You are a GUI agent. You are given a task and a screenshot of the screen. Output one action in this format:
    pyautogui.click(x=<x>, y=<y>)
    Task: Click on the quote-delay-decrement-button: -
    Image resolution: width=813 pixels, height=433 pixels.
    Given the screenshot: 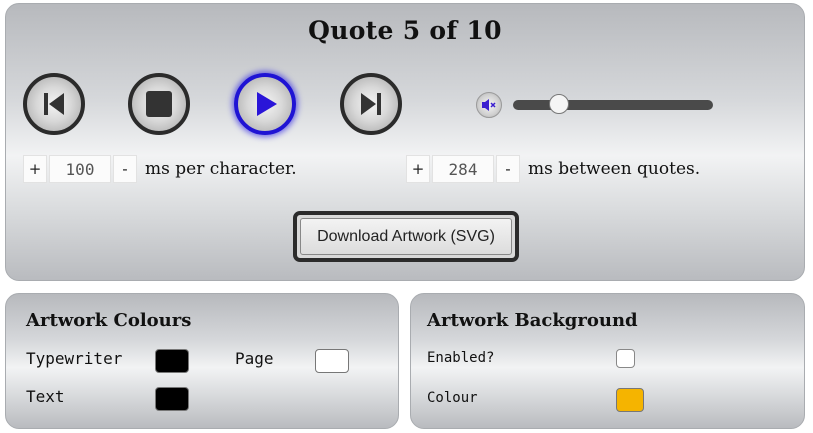 What is the action you would take?
    pyautogui.click(x=508, y=169)
    